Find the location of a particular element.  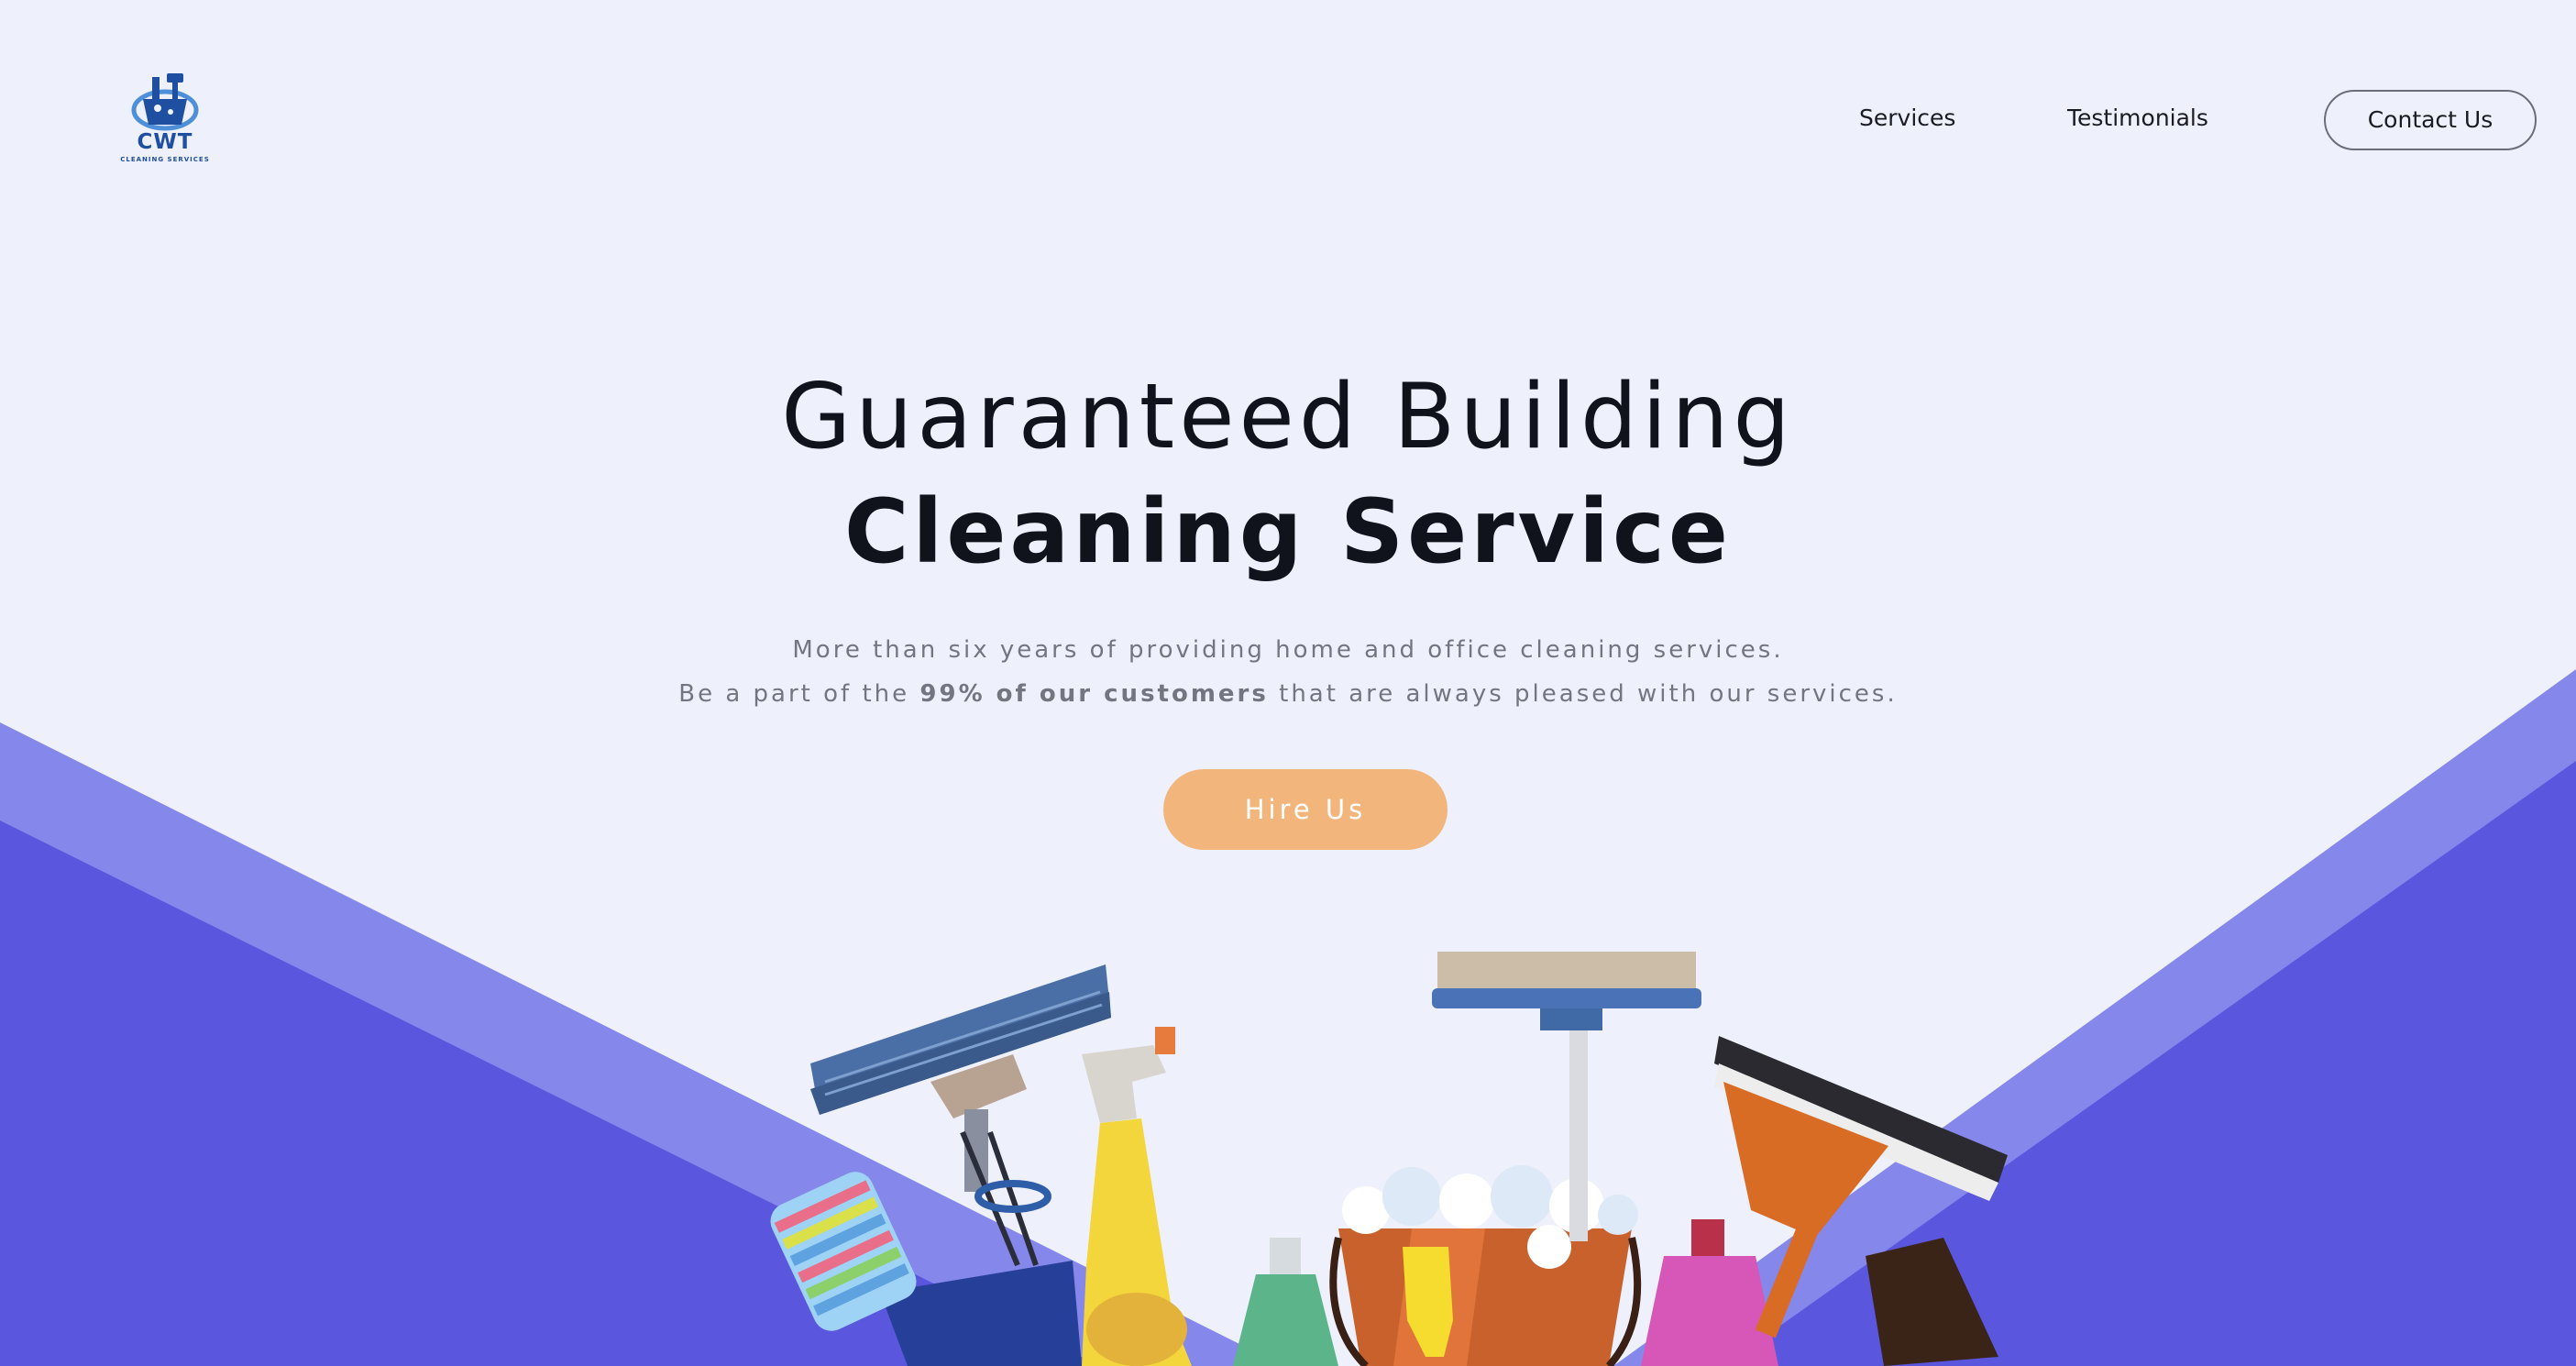

logo-subtitle: CLEANING SERVICES is located at coordinates (165, 159).